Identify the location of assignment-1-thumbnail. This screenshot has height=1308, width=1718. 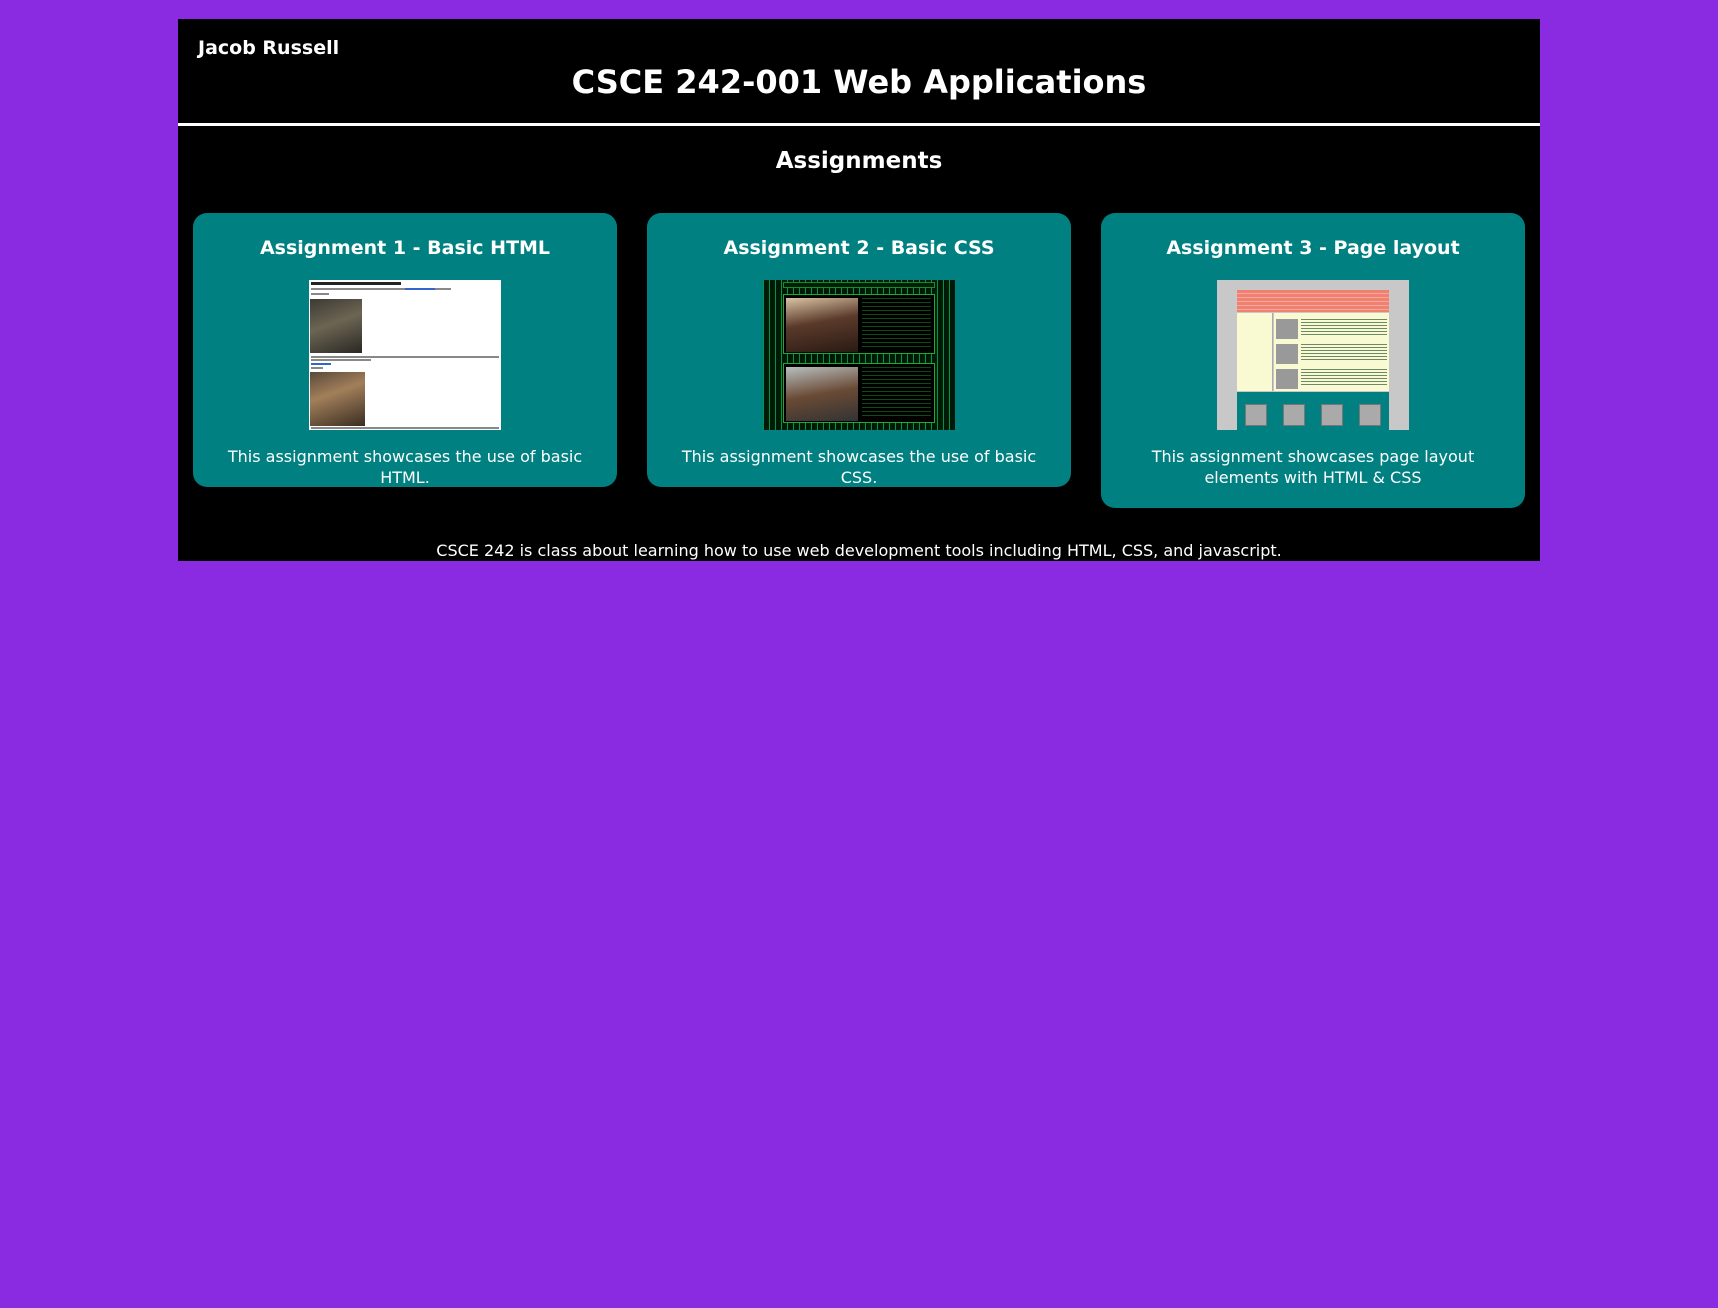
(405, 355).